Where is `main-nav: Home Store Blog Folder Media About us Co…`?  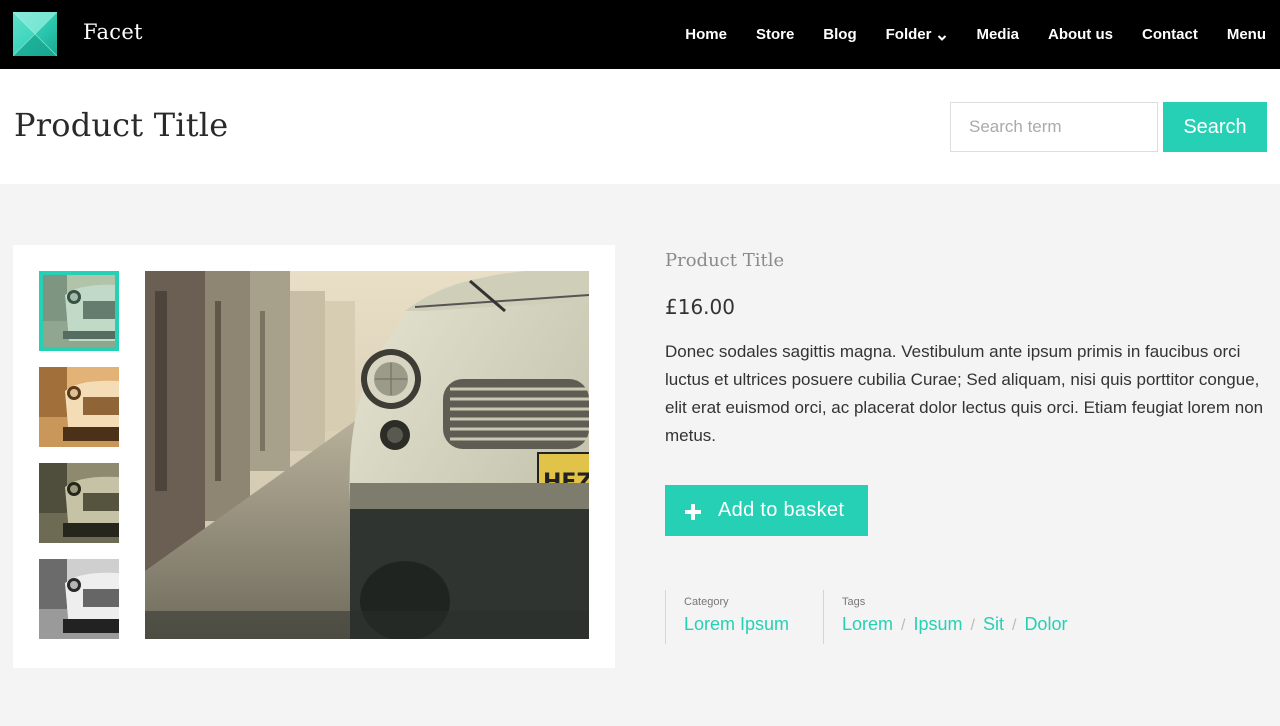
main-nav: Home Store Blog Folder Media About us Co… is located at coordinates (961, 34).